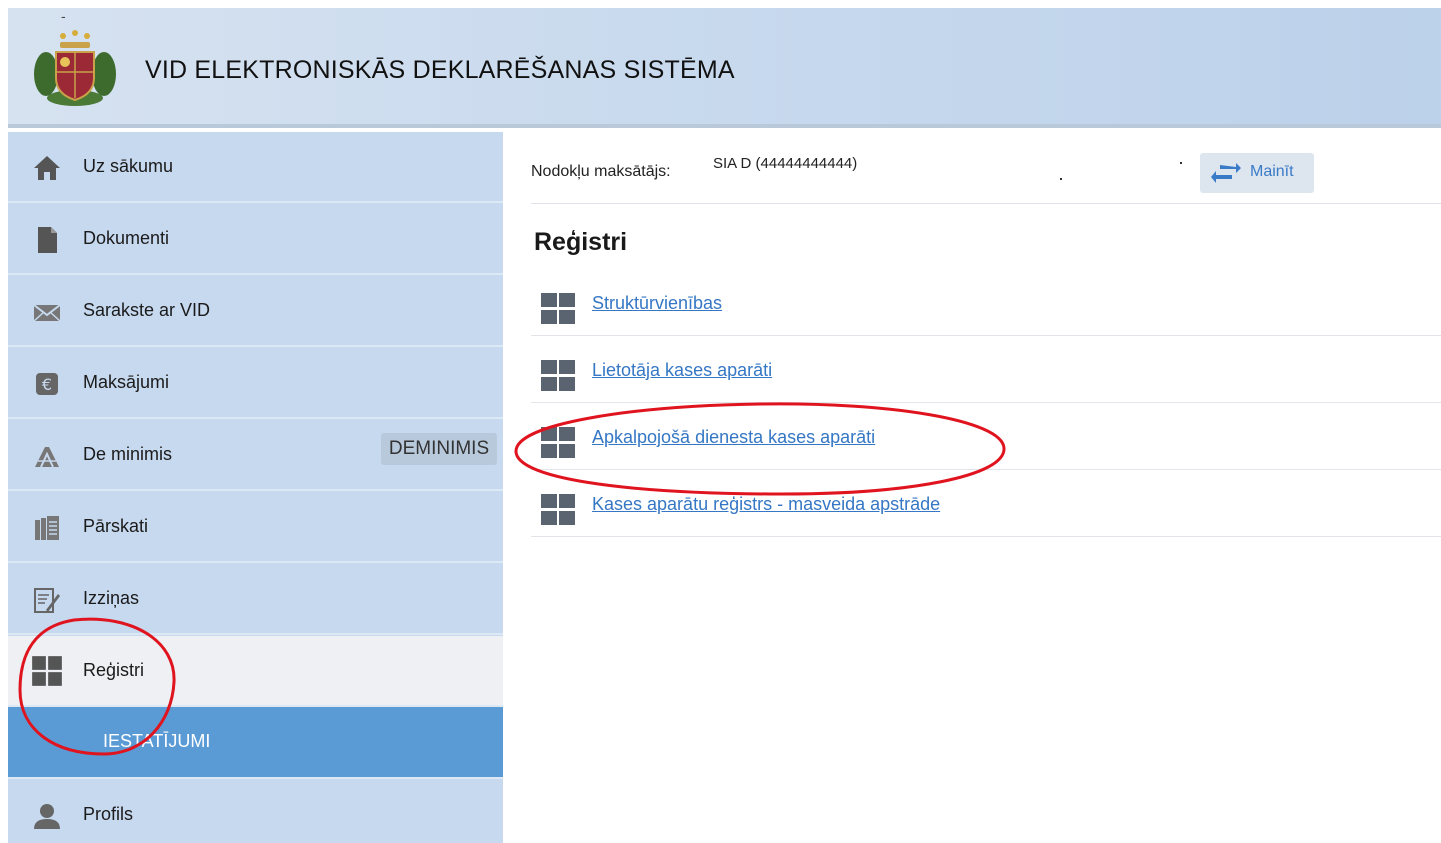  I want to click on sidebar-item-label: Pārskati, so click(116, 526).